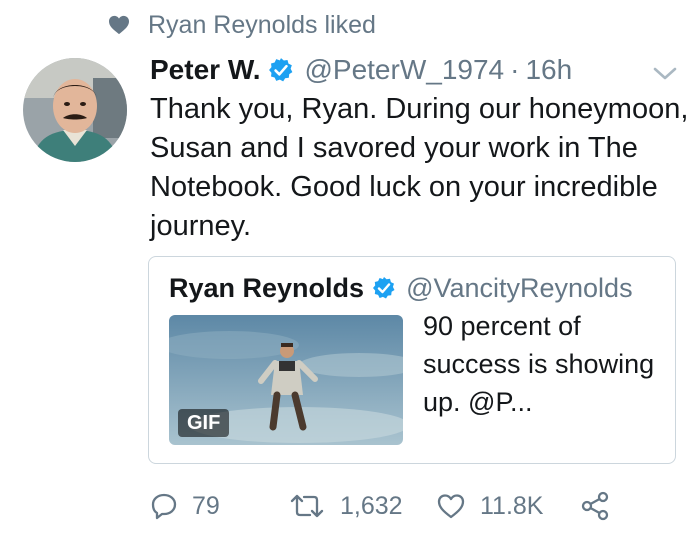 The width and height of the screenshot is (700, 538). What do you see at coordinates (307, 506) in the screenshot?
I see `retweet-icon` at bounding box center [307, 506].